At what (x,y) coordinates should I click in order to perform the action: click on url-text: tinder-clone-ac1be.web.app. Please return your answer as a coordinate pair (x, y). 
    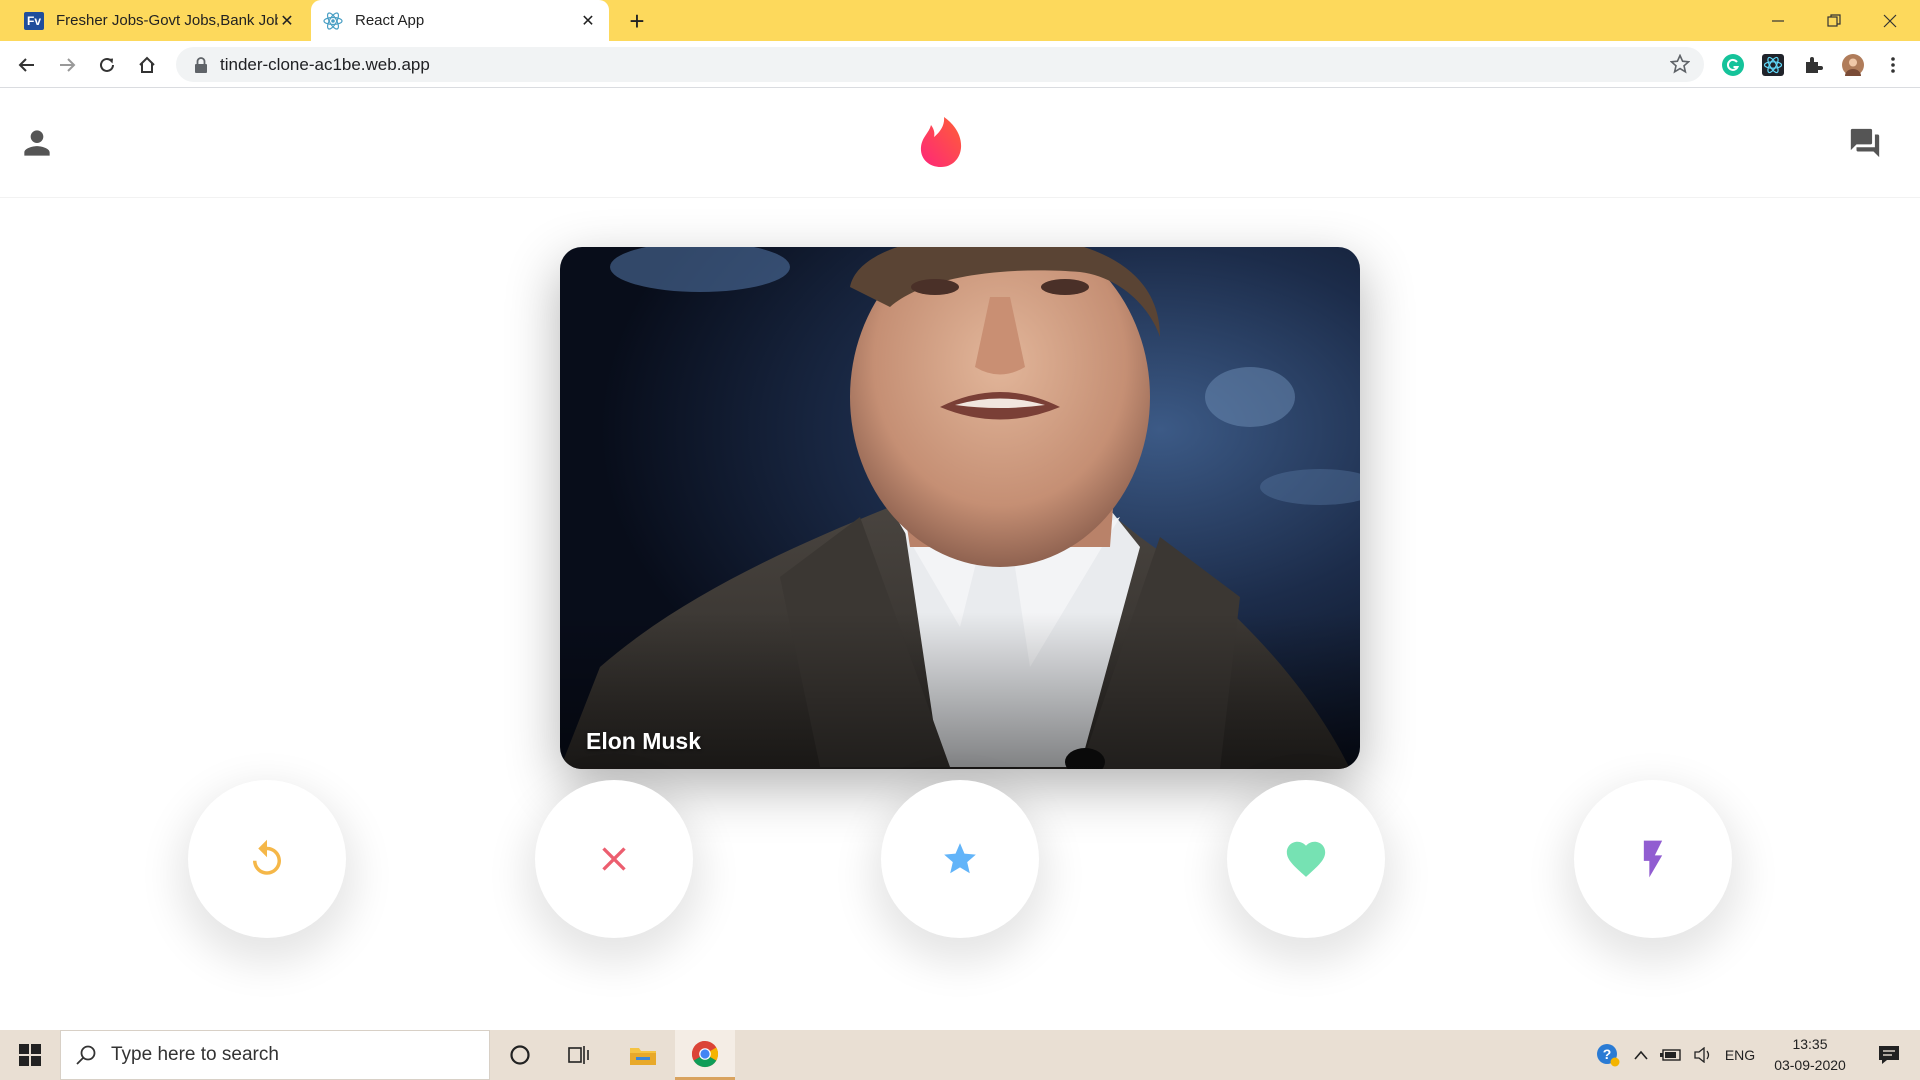
    Looking at the image, I should click on (325, 64).